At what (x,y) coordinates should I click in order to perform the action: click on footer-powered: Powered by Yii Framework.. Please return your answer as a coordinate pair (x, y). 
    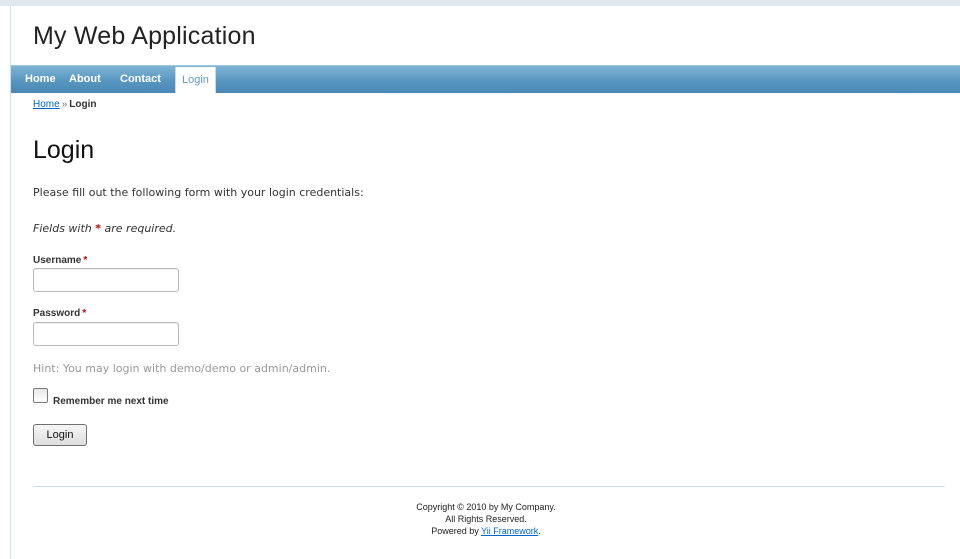
    Looking at the image, I should click on (485, 531).